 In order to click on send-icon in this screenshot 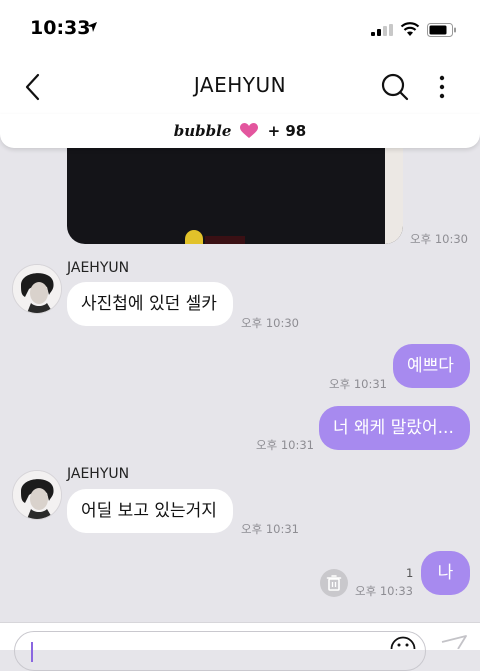, I will do `click(454, 641)`.